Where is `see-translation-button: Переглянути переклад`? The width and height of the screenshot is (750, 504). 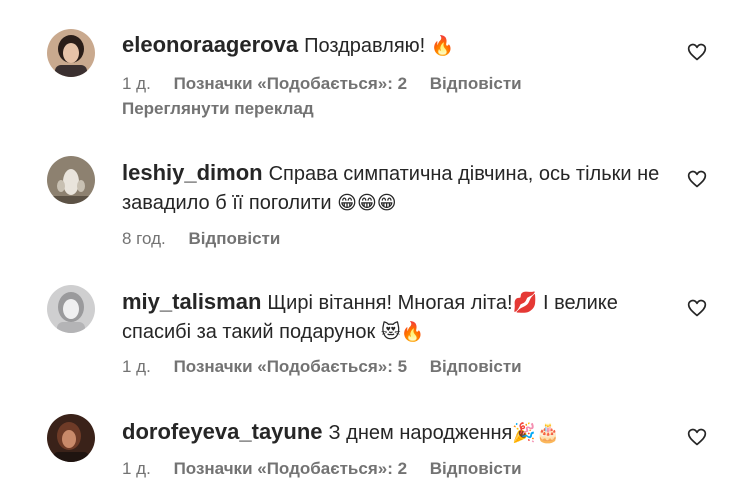 see-translation-button: Переглянути переклад is located at coordinates (218, 109).